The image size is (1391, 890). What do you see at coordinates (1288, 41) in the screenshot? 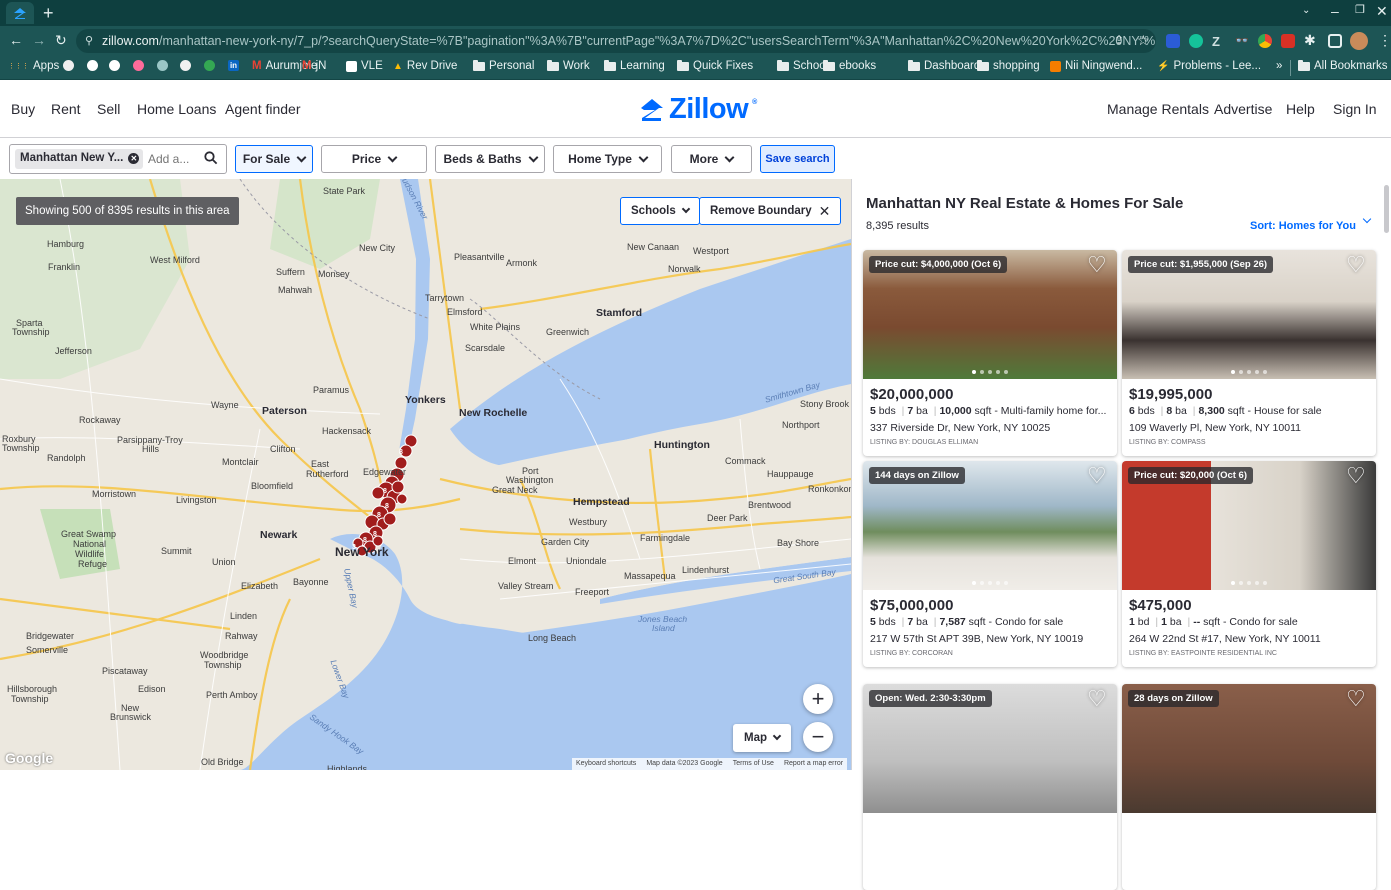
I see `pdf-icon` at bounding box center [1288, 41].